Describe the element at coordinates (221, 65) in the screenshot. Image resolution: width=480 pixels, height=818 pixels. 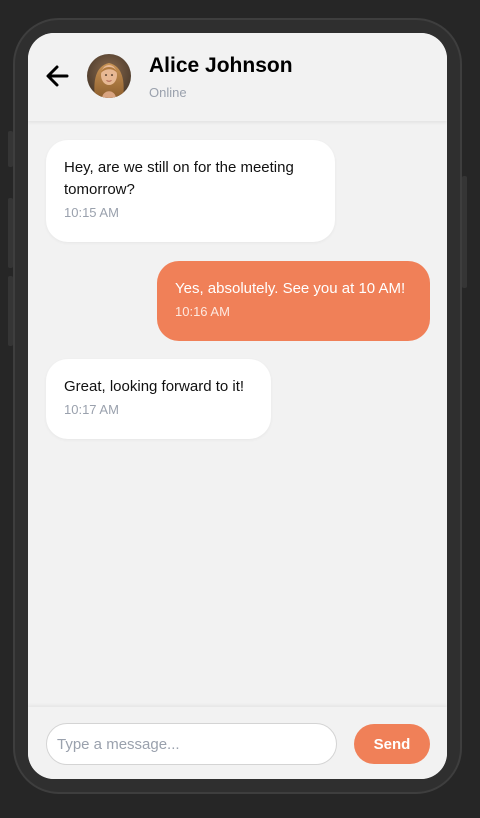
I see `contact-name: Alice Johnson` at that location.